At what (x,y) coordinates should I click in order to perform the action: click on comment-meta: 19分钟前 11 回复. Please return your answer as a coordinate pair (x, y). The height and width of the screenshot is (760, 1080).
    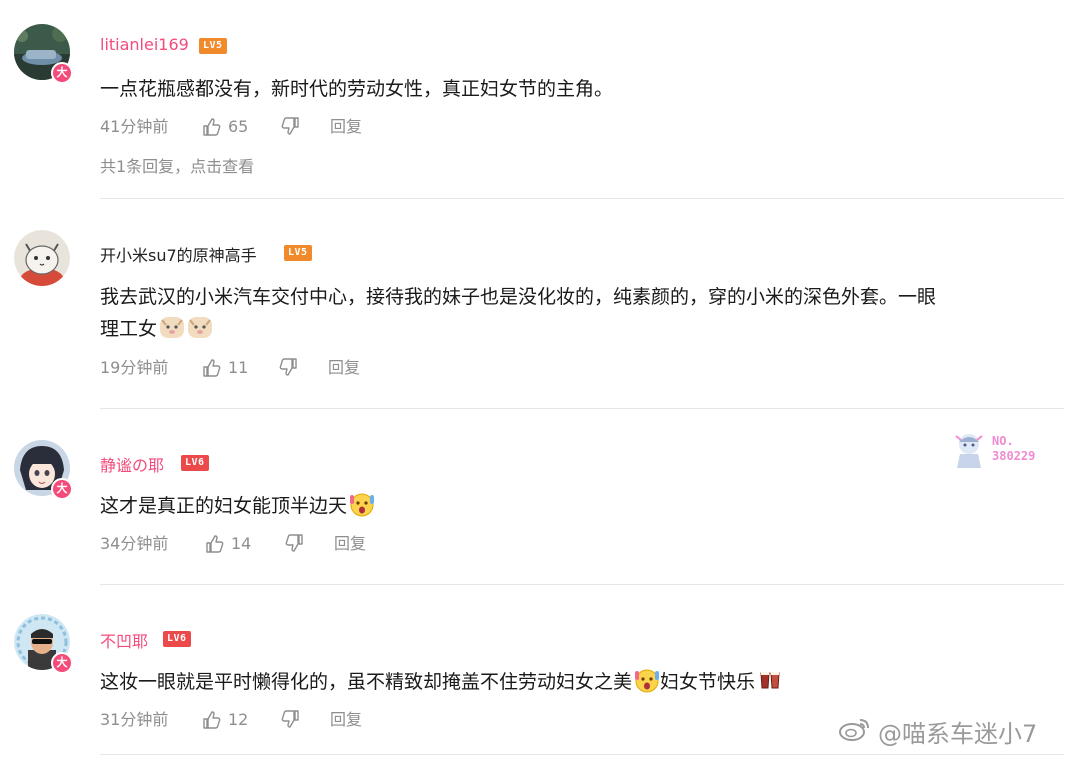
    Looking at the image, I should click on (300, 368).